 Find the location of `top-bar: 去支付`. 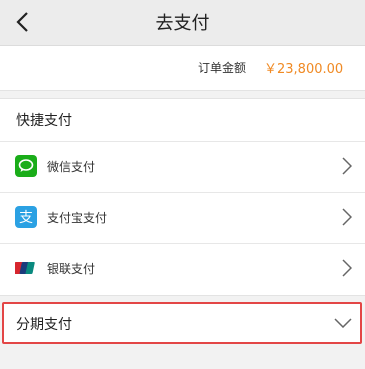

top-bar: 去支付 is located at coordinates (182, 23).